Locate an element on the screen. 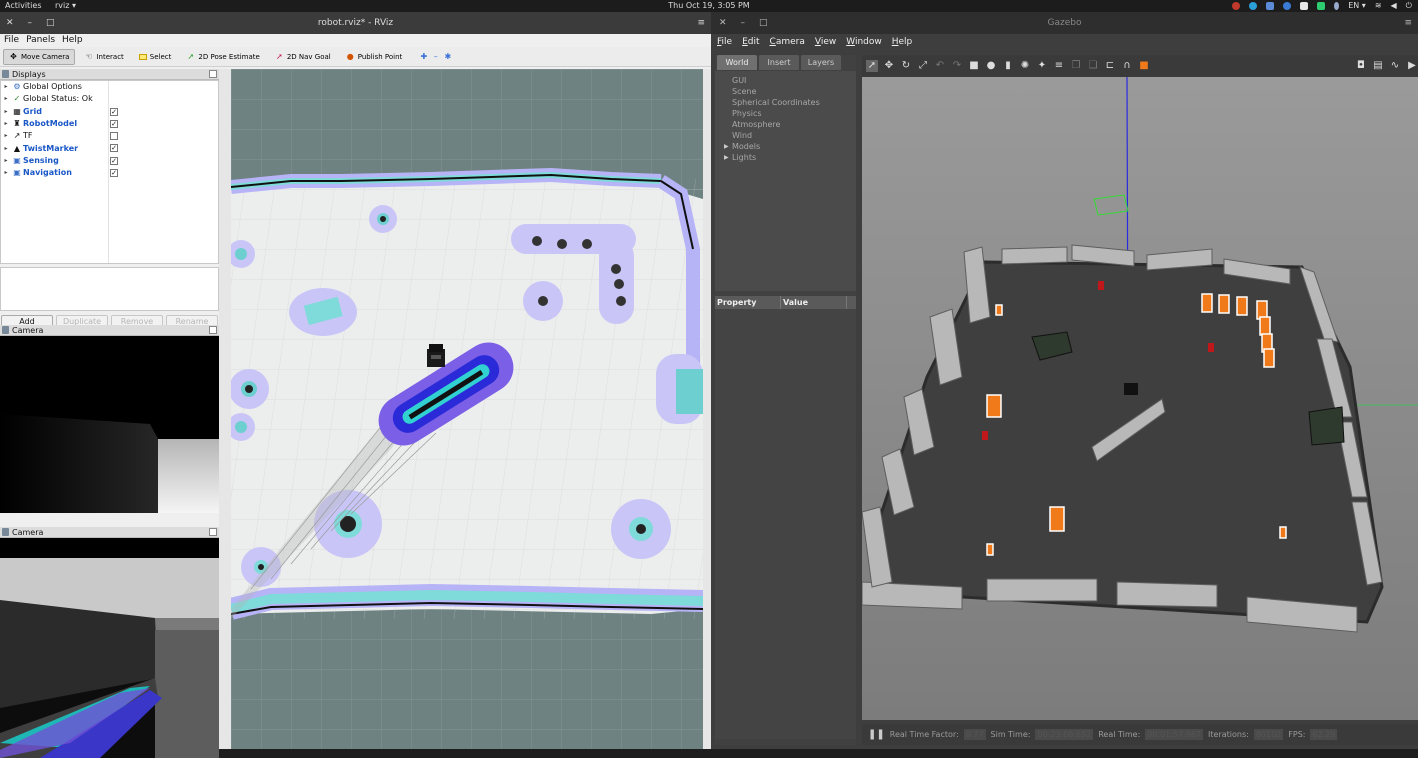 The height and width of the screenshot is (758, 1418). translate-icon: ✥ is located at coordinates (889, 66).